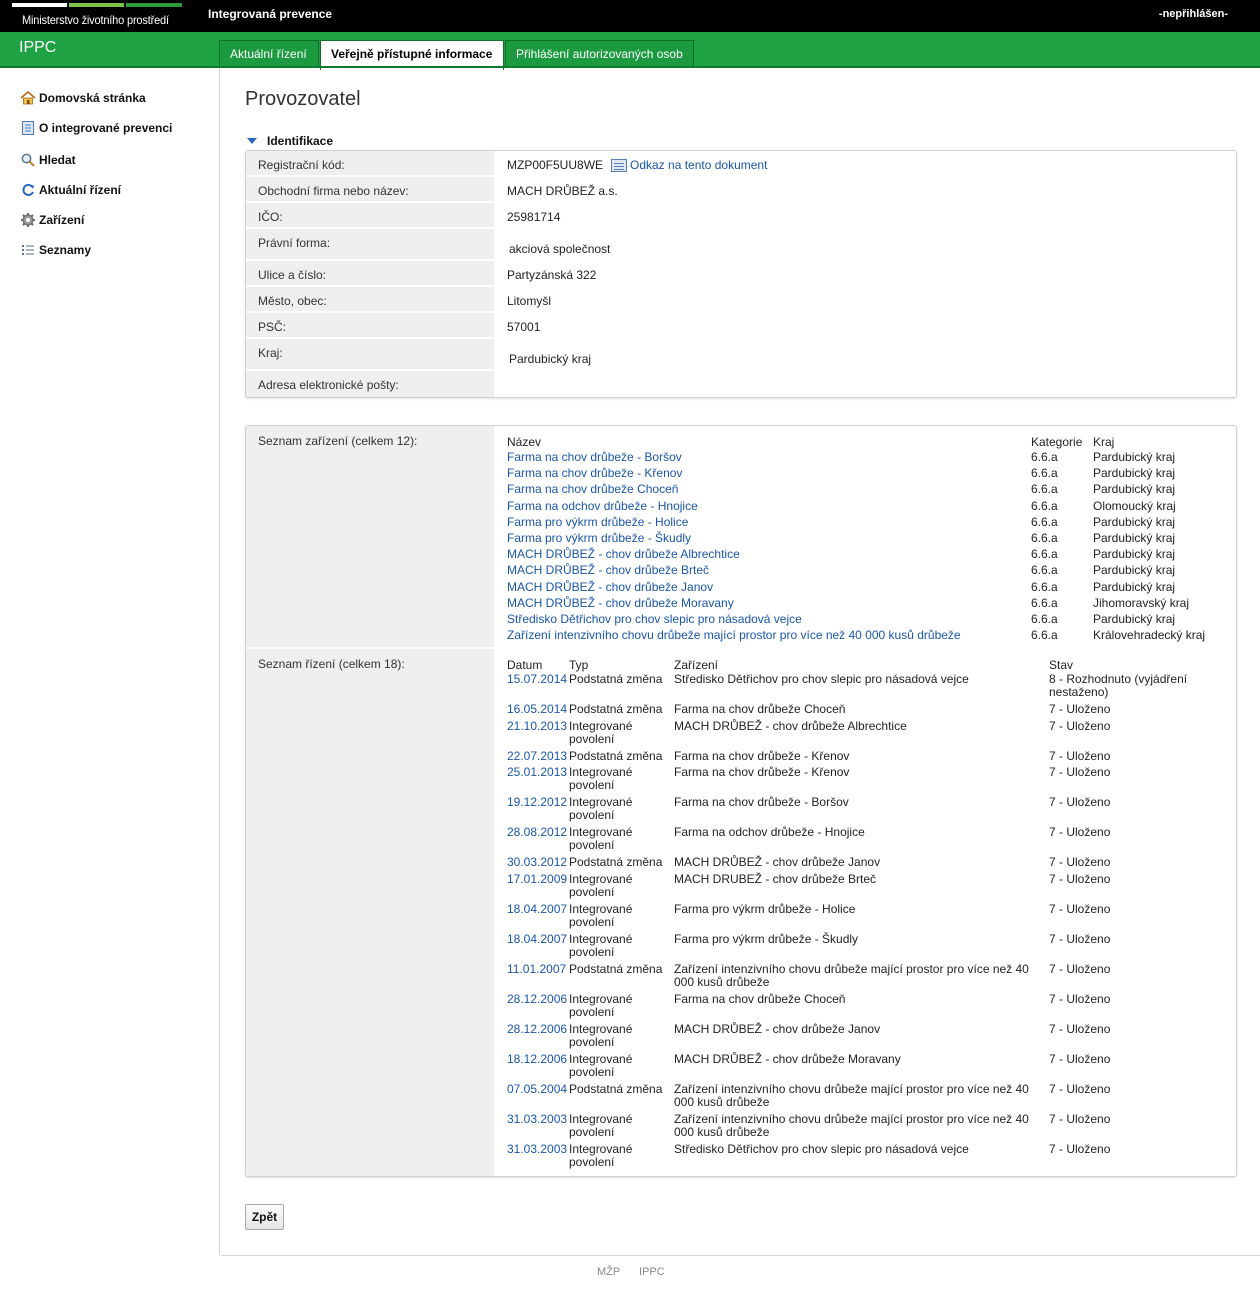  I want to click on proceeding-facility: Farma na chov drůbeže - Boršov, so click(859, 802).